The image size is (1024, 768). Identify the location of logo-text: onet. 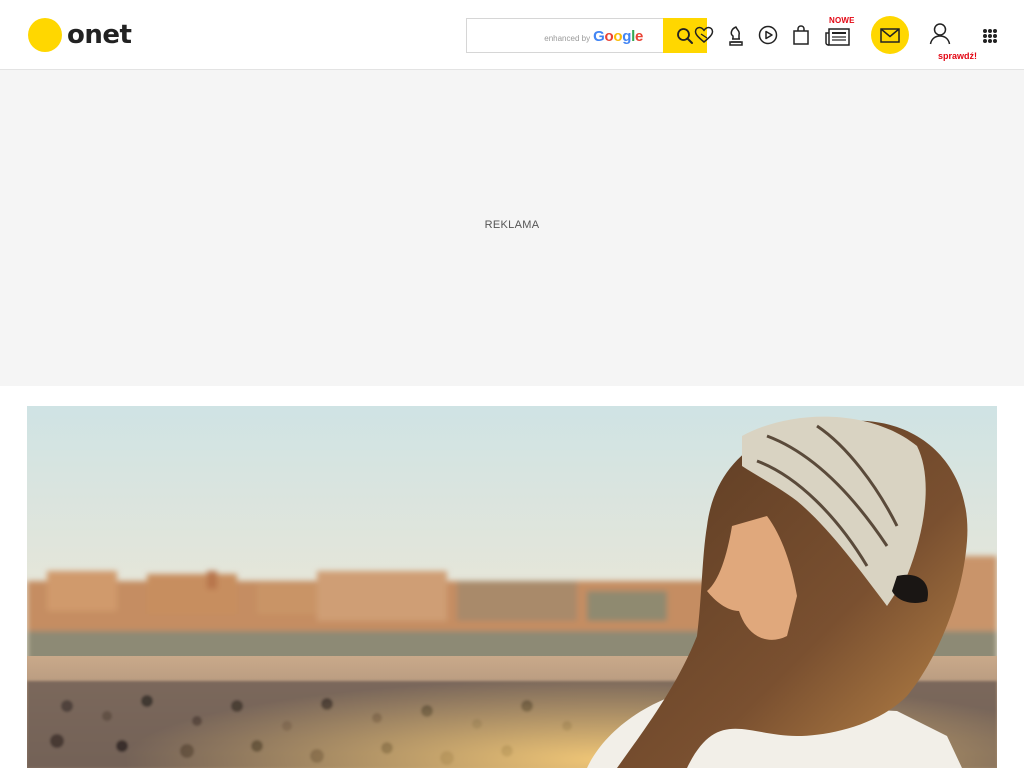
(99, 35).